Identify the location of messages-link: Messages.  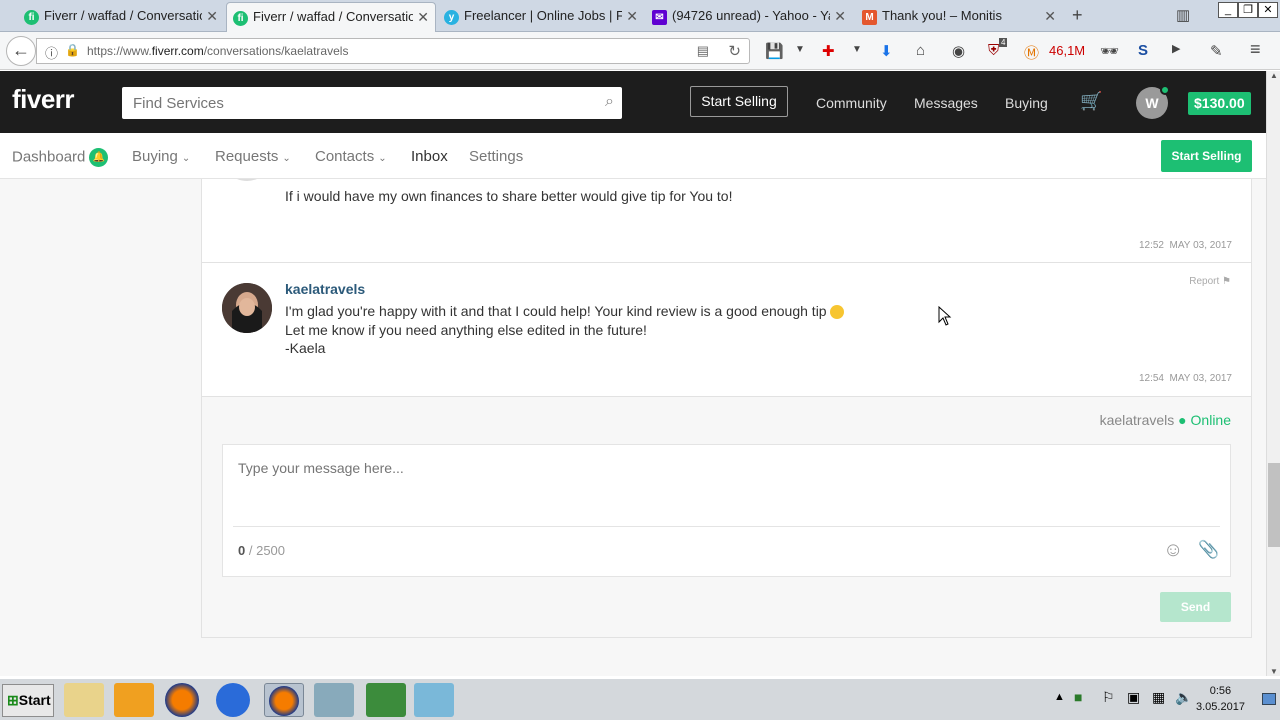
(946, 103).